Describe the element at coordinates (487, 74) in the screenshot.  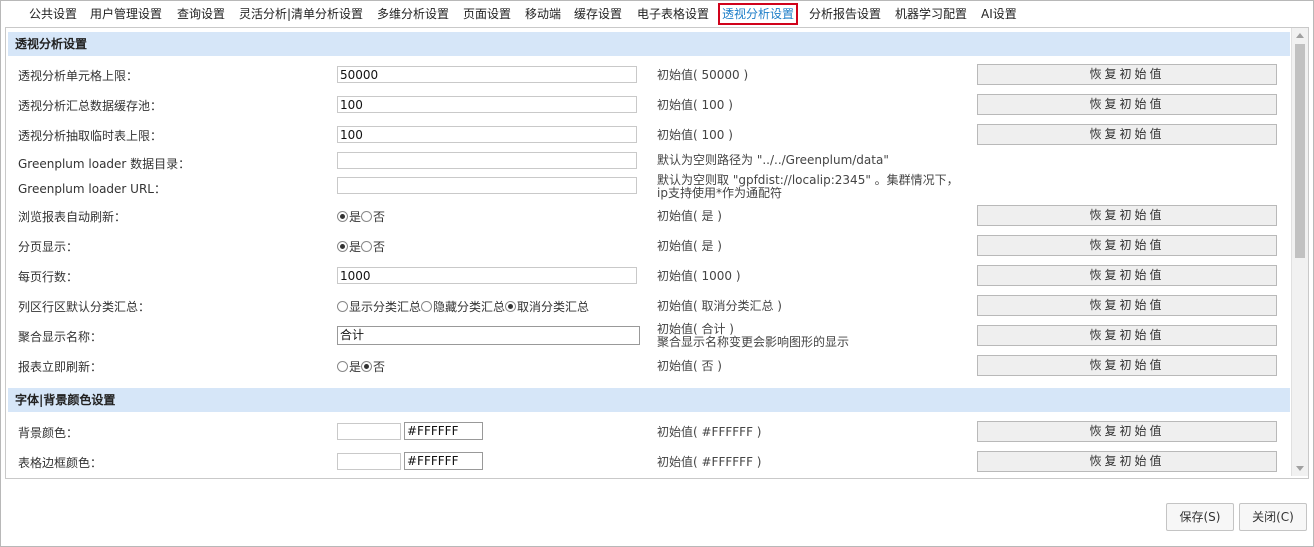
I see `cell-limit-input: 50000` at that location.